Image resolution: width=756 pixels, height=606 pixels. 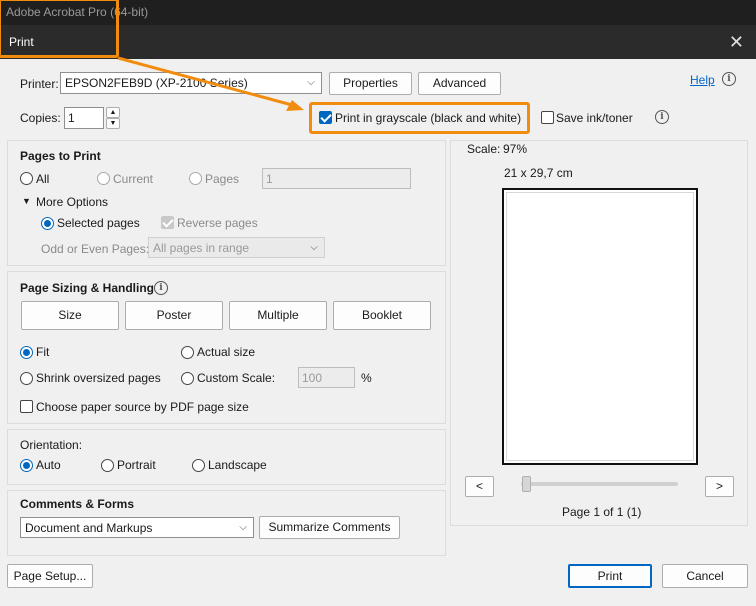 I want to click on copies-label: Copies:, so click(x=40, y=118).